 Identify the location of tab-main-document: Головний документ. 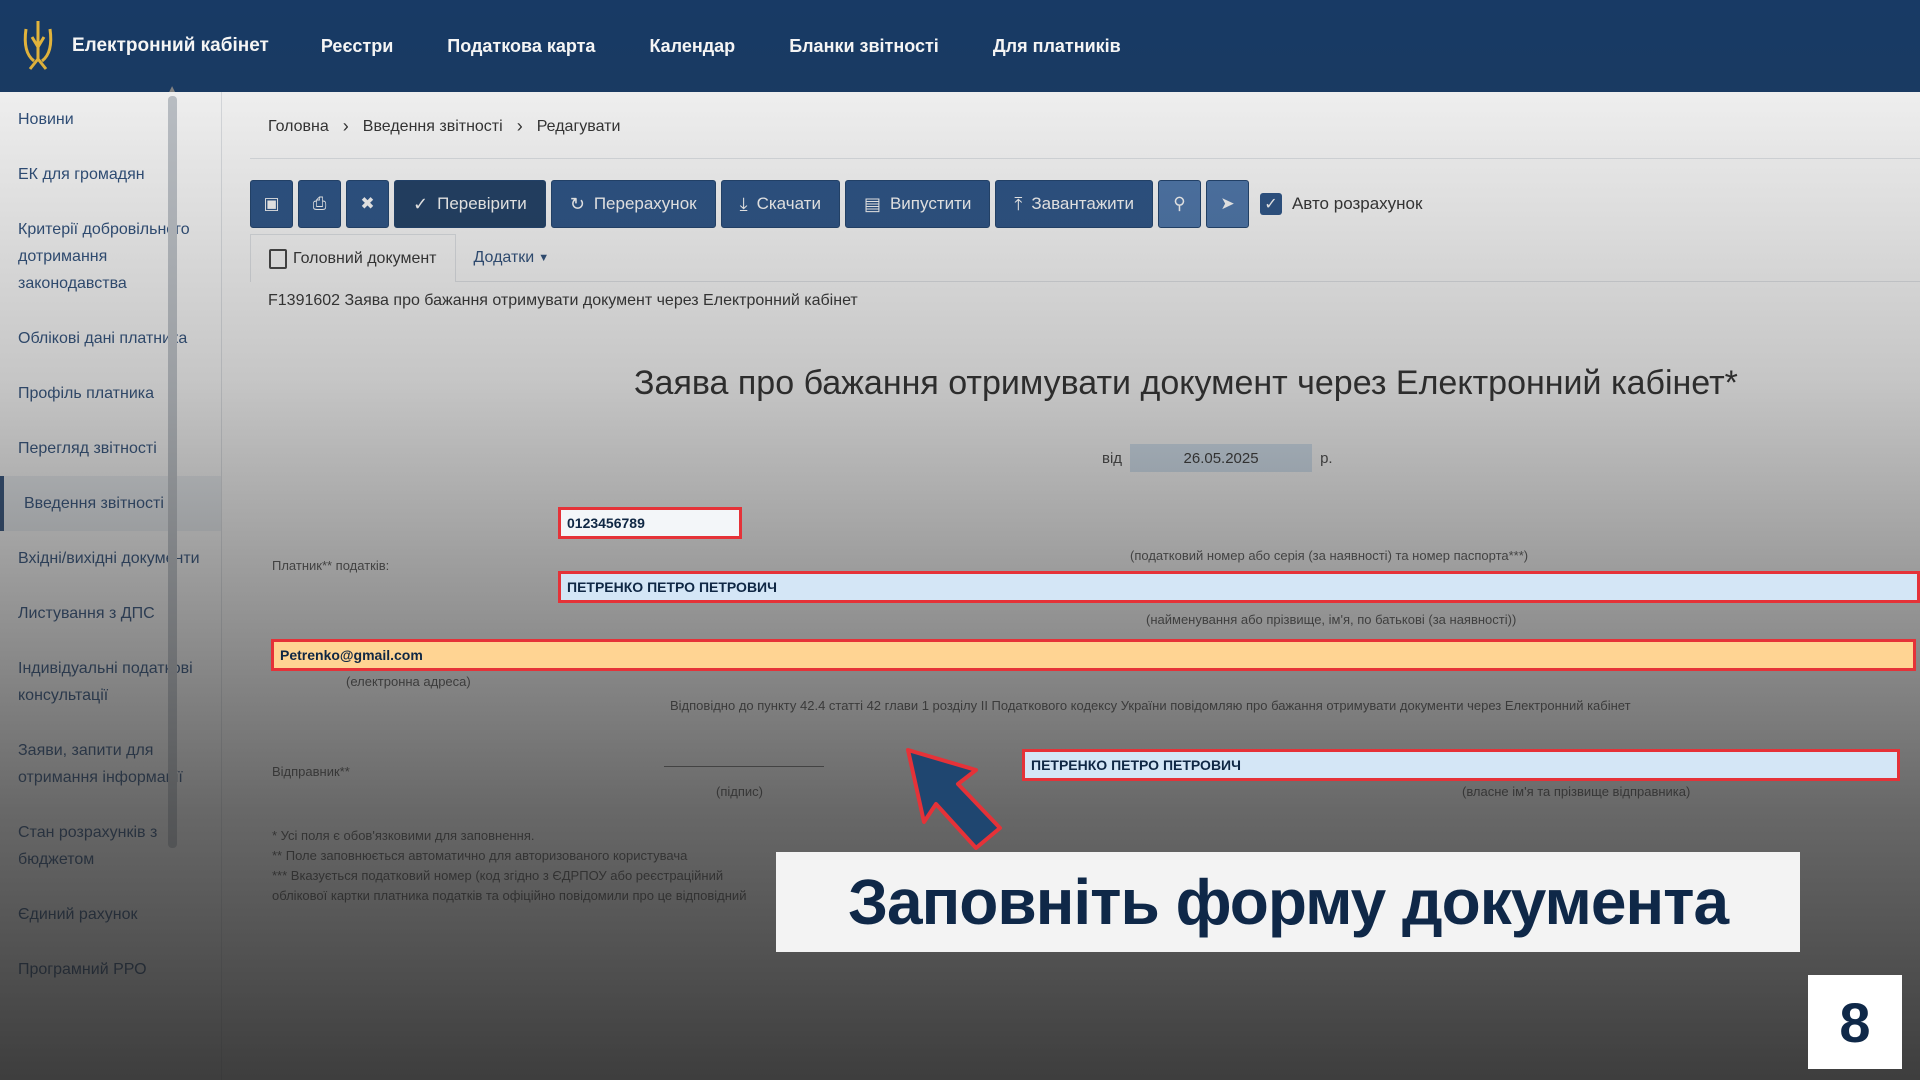
(353, 258).